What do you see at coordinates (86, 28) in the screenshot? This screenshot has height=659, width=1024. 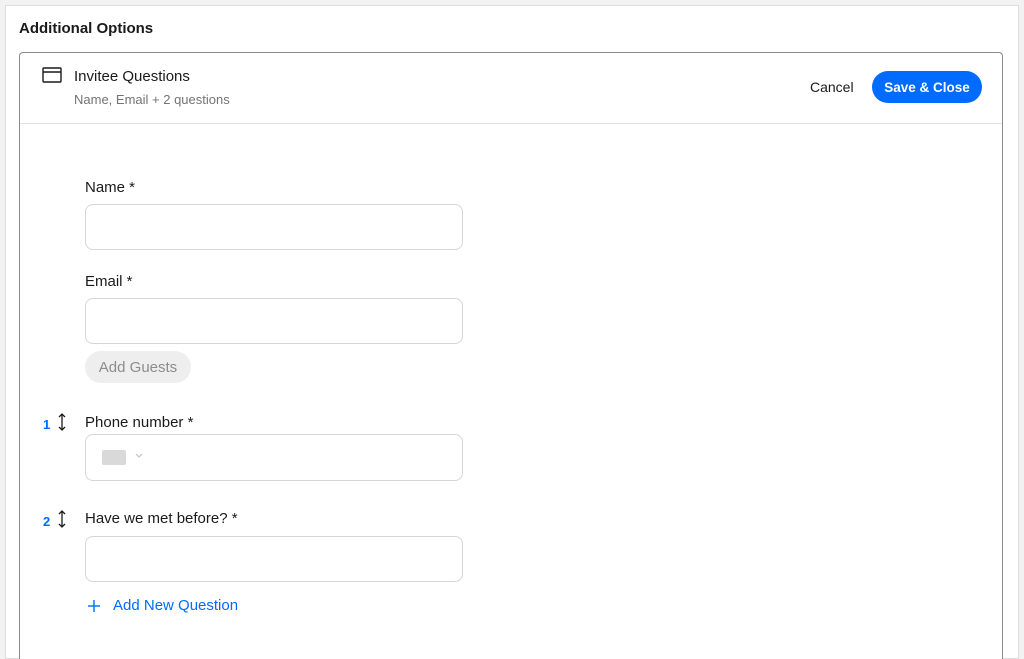 I see `section-title: Additional Options` at bounding box center [86, 28].